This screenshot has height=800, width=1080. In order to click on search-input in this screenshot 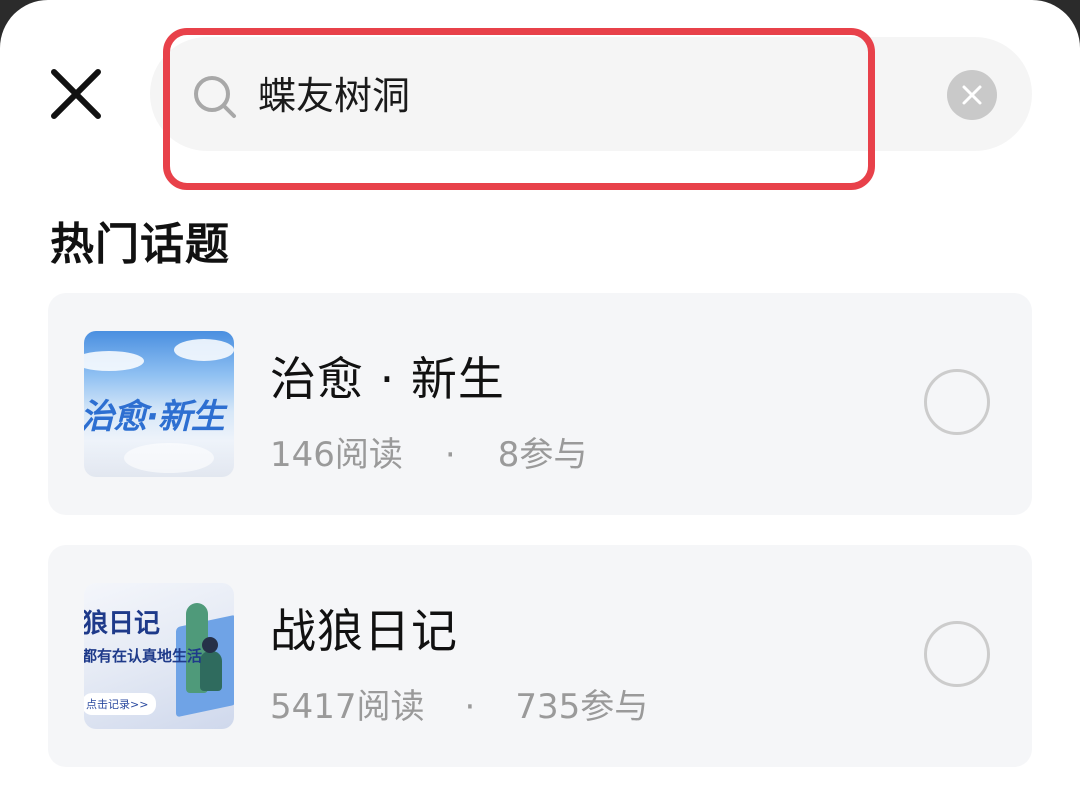, I will do `click(578, 96)`.